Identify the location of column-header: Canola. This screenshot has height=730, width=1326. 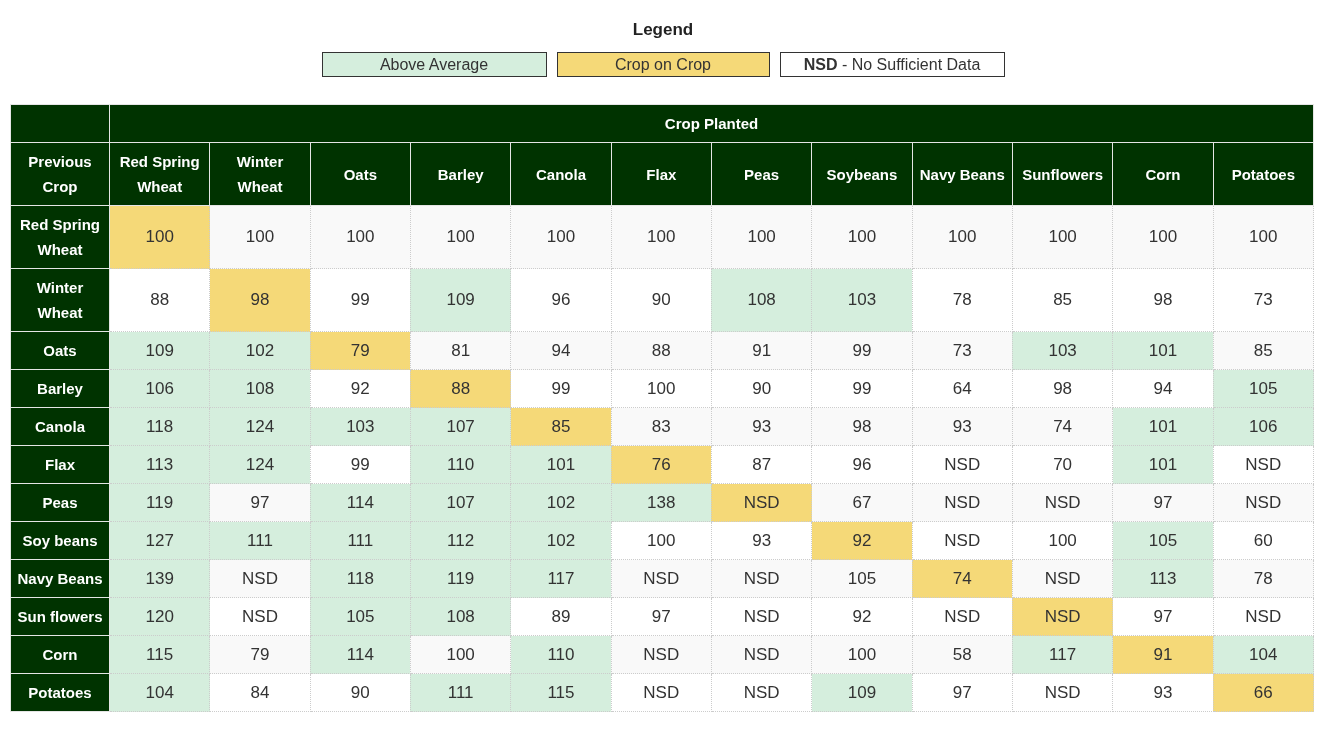
(561, 174).